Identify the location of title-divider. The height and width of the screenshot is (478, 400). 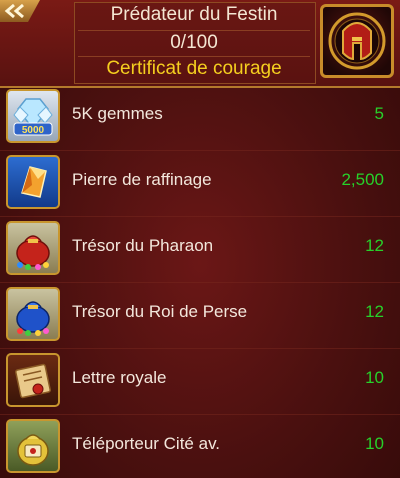
(194, 30).